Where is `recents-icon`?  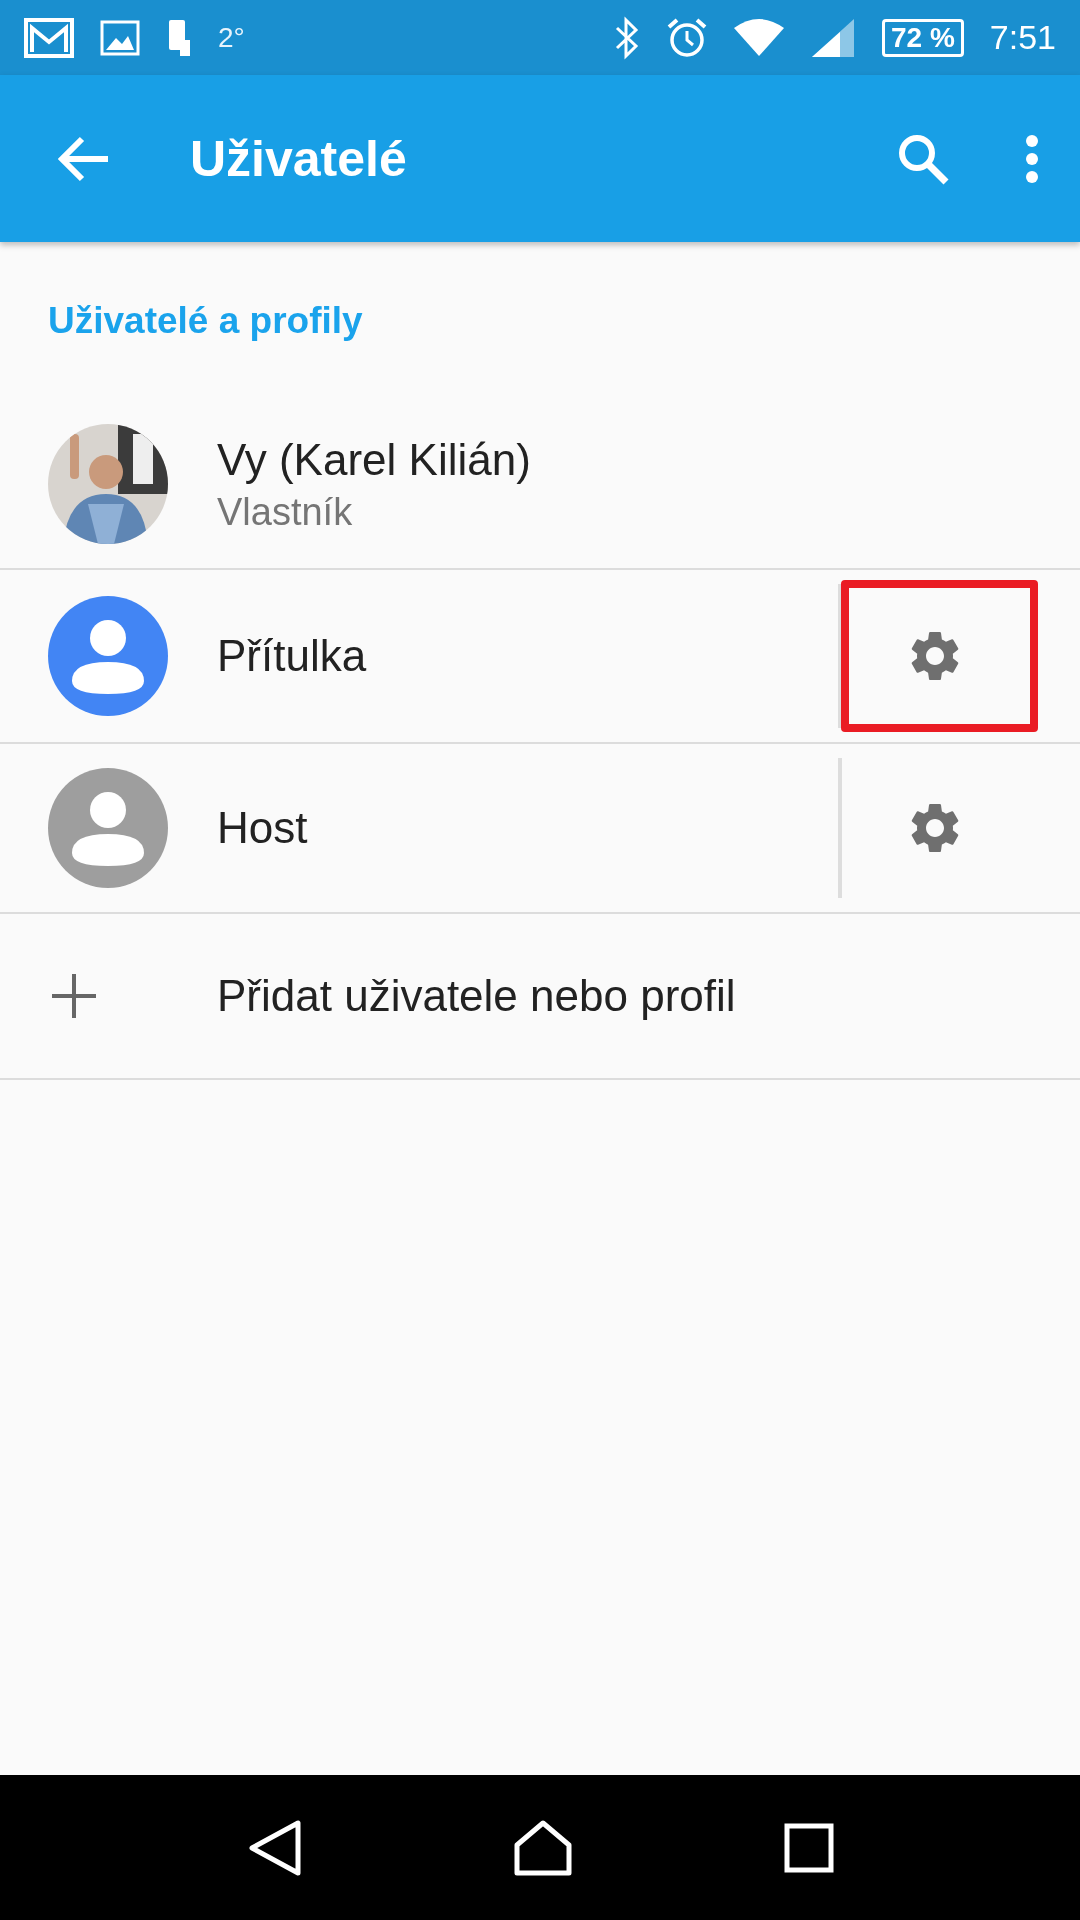
recents-icon is located at coordinates (809, 1847).